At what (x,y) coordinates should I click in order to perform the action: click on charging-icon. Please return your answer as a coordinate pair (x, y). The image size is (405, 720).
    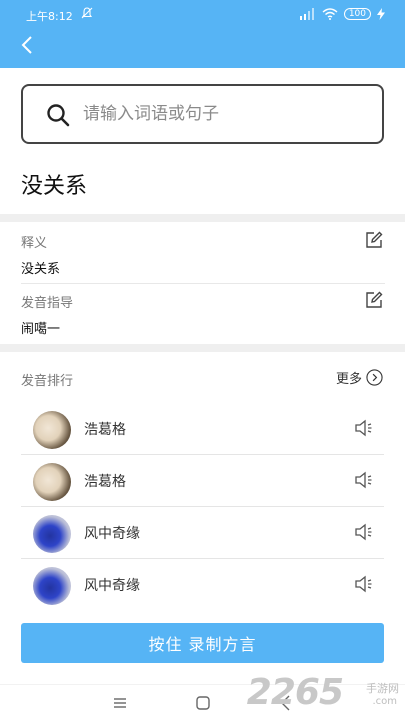
    Looking at the image, I should click on (381, 14).